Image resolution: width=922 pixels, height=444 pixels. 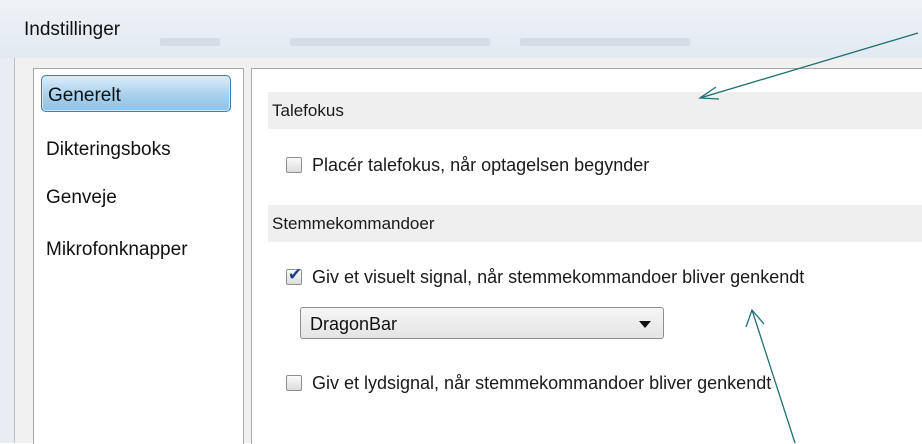 What do you see at coordinates (645, 324) in the screenshot?
I see `chevron-down-icon` at bounding box center [645, 324].